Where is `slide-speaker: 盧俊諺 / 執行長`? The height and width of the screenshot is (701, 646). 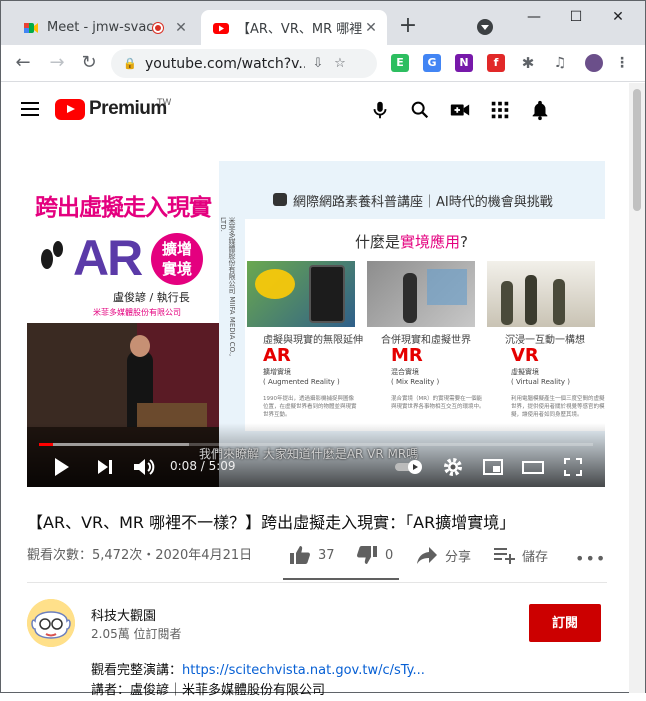
slide-speaker: 盧俊諺 / 執行長 is located at coordinates (151, 297).